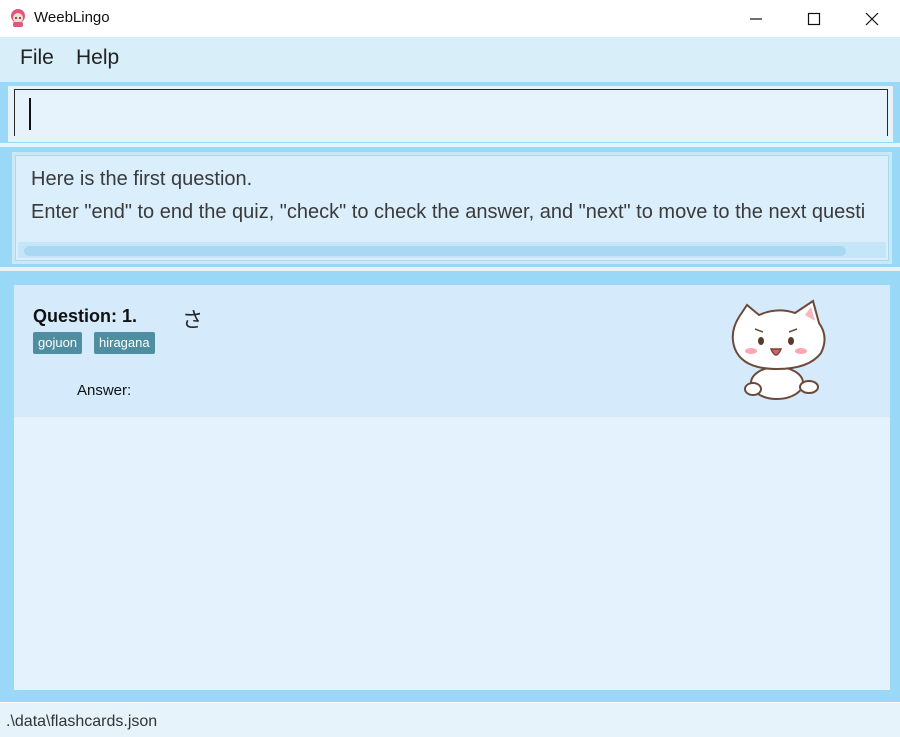  I want to click on file-path-status: .\data\flashcards.json, so click(82, 721).